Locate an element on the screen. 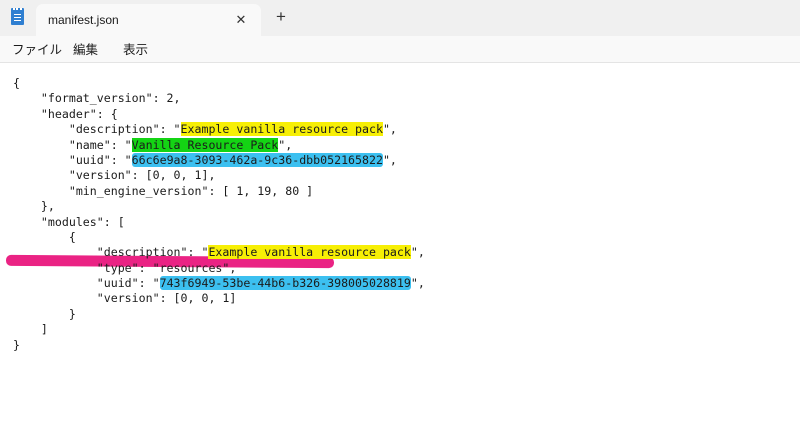 The height and width of the screenshot is (427, 800). title-bar: manifest.json ✕ + is located at coordinates (400, 18).